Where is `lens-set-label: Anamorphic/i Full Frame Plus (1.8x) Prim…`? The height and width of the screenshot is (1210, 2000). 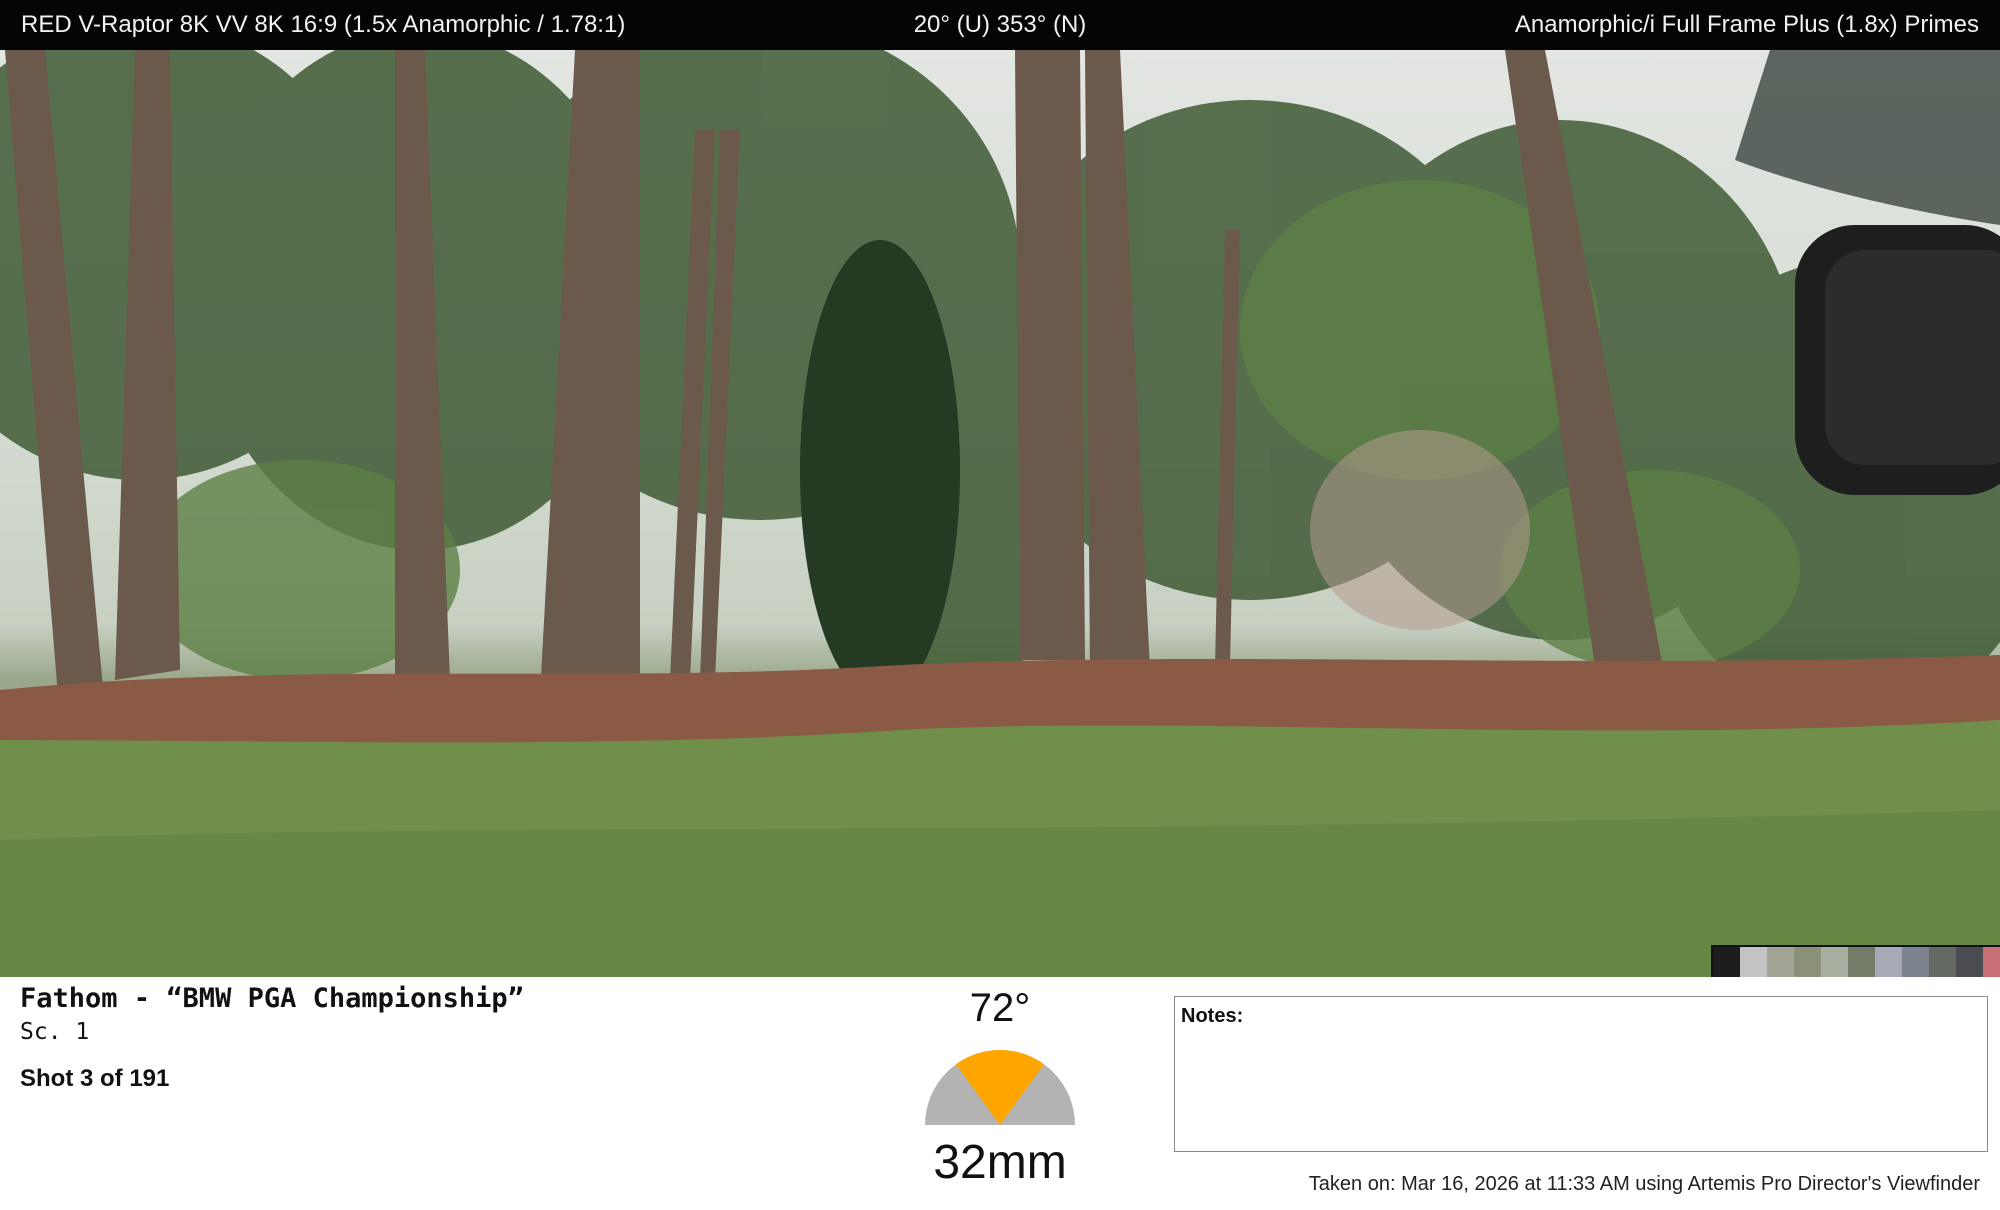 lens-set-label: Anamorphic/i Full Frame Plus (1.8x) Prim… is located at coordinates (1746, 24).